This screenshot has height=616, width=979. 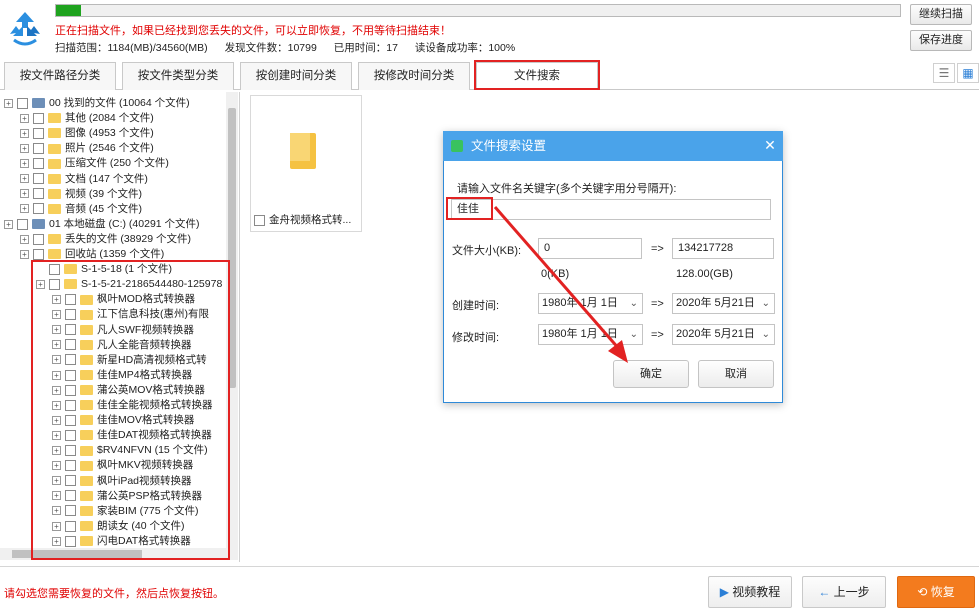 I want to click on tree-row: +00 找到的文件 (10064 个文件), so click(x=97, y=103).